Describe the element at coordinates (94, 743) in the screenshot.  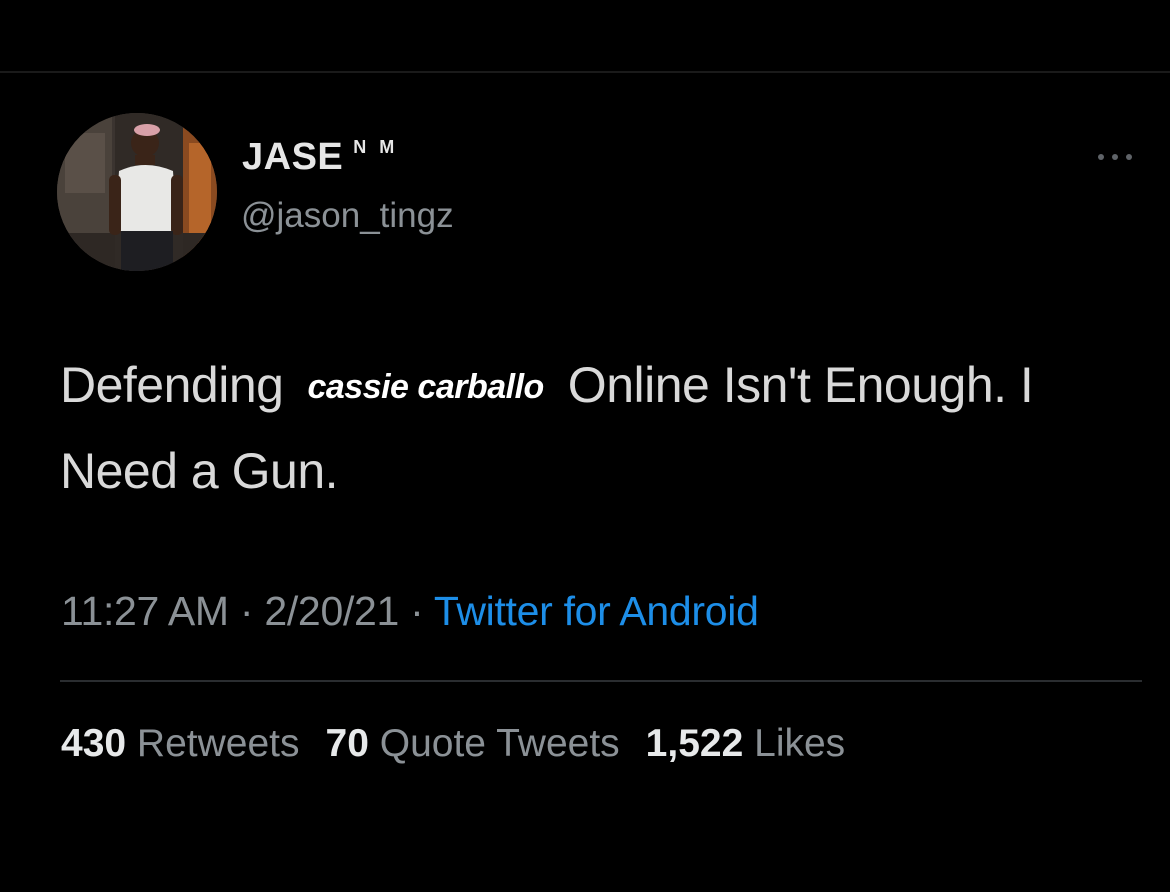
I see `retweets-count: 430` at that location.